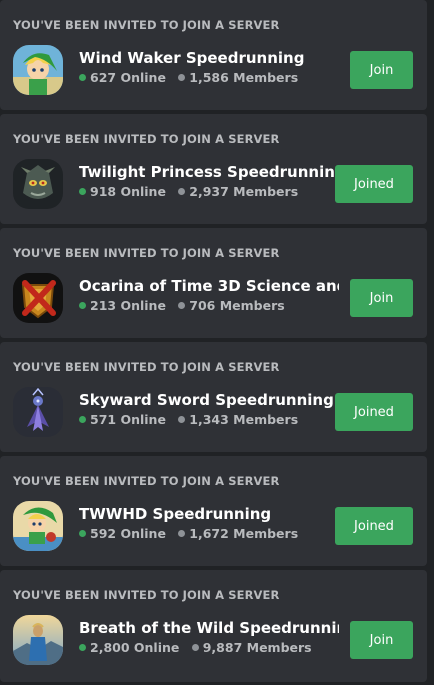  Describe the element at coordinates (209, 400) in the screenshot. I see `server-name: Skyward Sword Speedrunning` at that location.